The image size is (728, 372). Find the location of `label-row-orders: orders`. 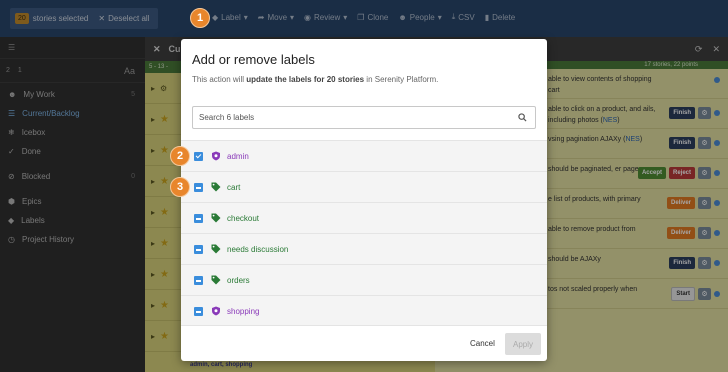

label-row-orders: orders is located at coordinates (364, 279).